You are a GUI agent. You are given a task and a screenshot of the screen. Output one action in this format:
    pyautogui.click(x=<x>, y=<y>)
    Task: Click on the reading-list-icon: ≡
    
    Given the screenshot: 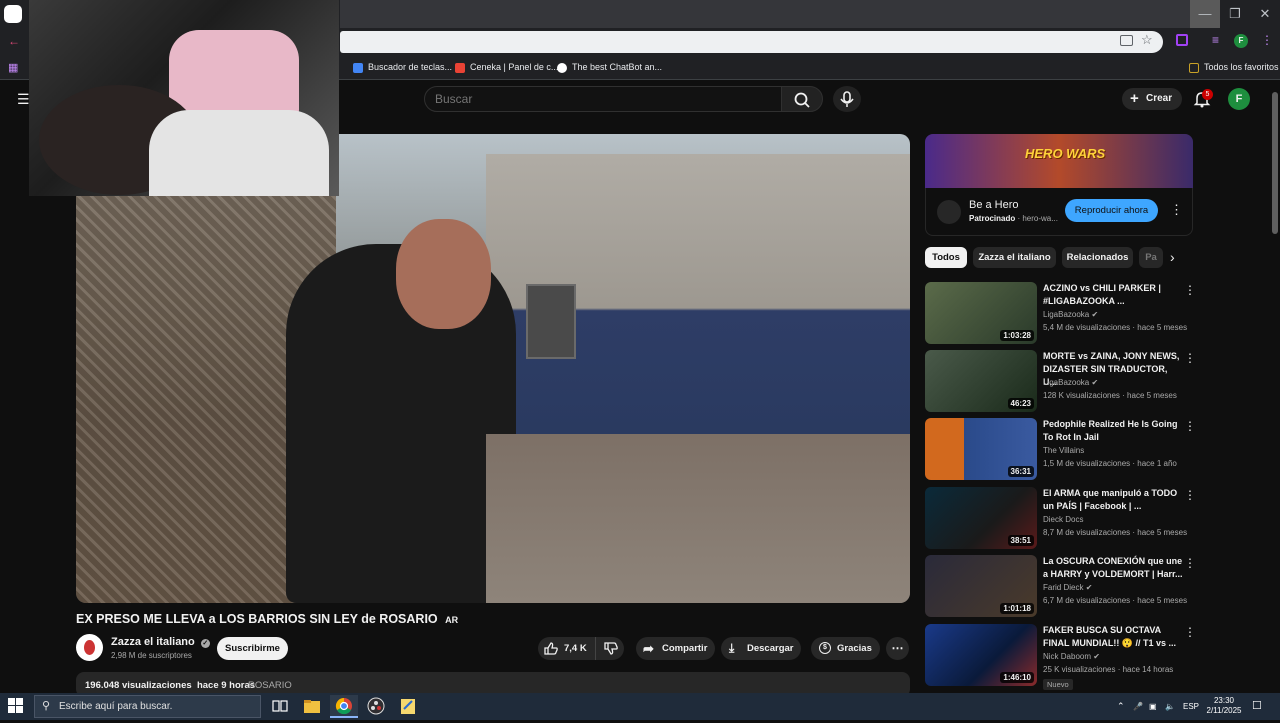 What is the action you would take?
    pyautogui.click(x=1215, y=40)
    